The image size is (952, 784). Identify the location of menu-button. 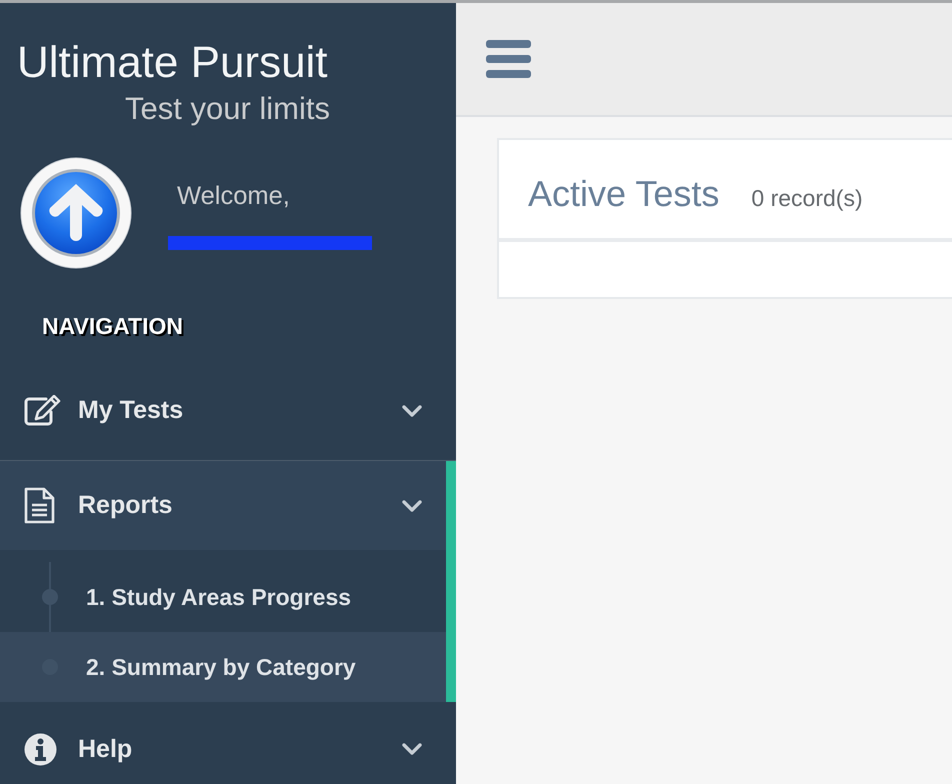
(508, 59).